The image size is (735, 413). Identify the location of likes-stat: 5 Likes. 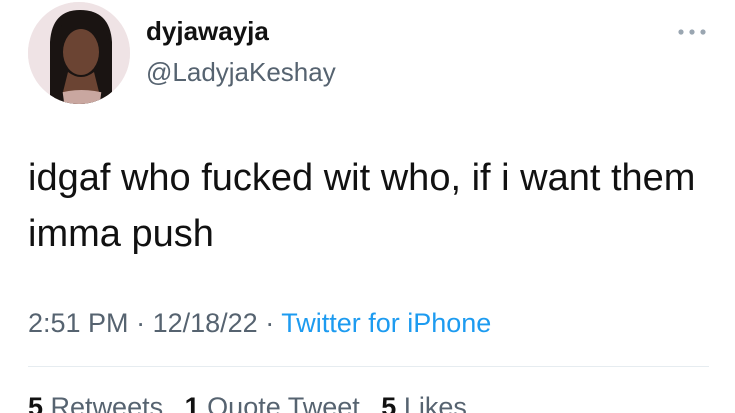
(424, 402).